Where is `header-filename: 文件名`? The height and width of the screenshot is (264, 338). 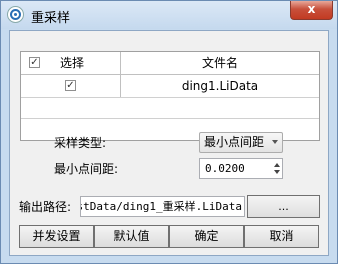 header-filename: 文件名 is located at coordinates (220, 63).